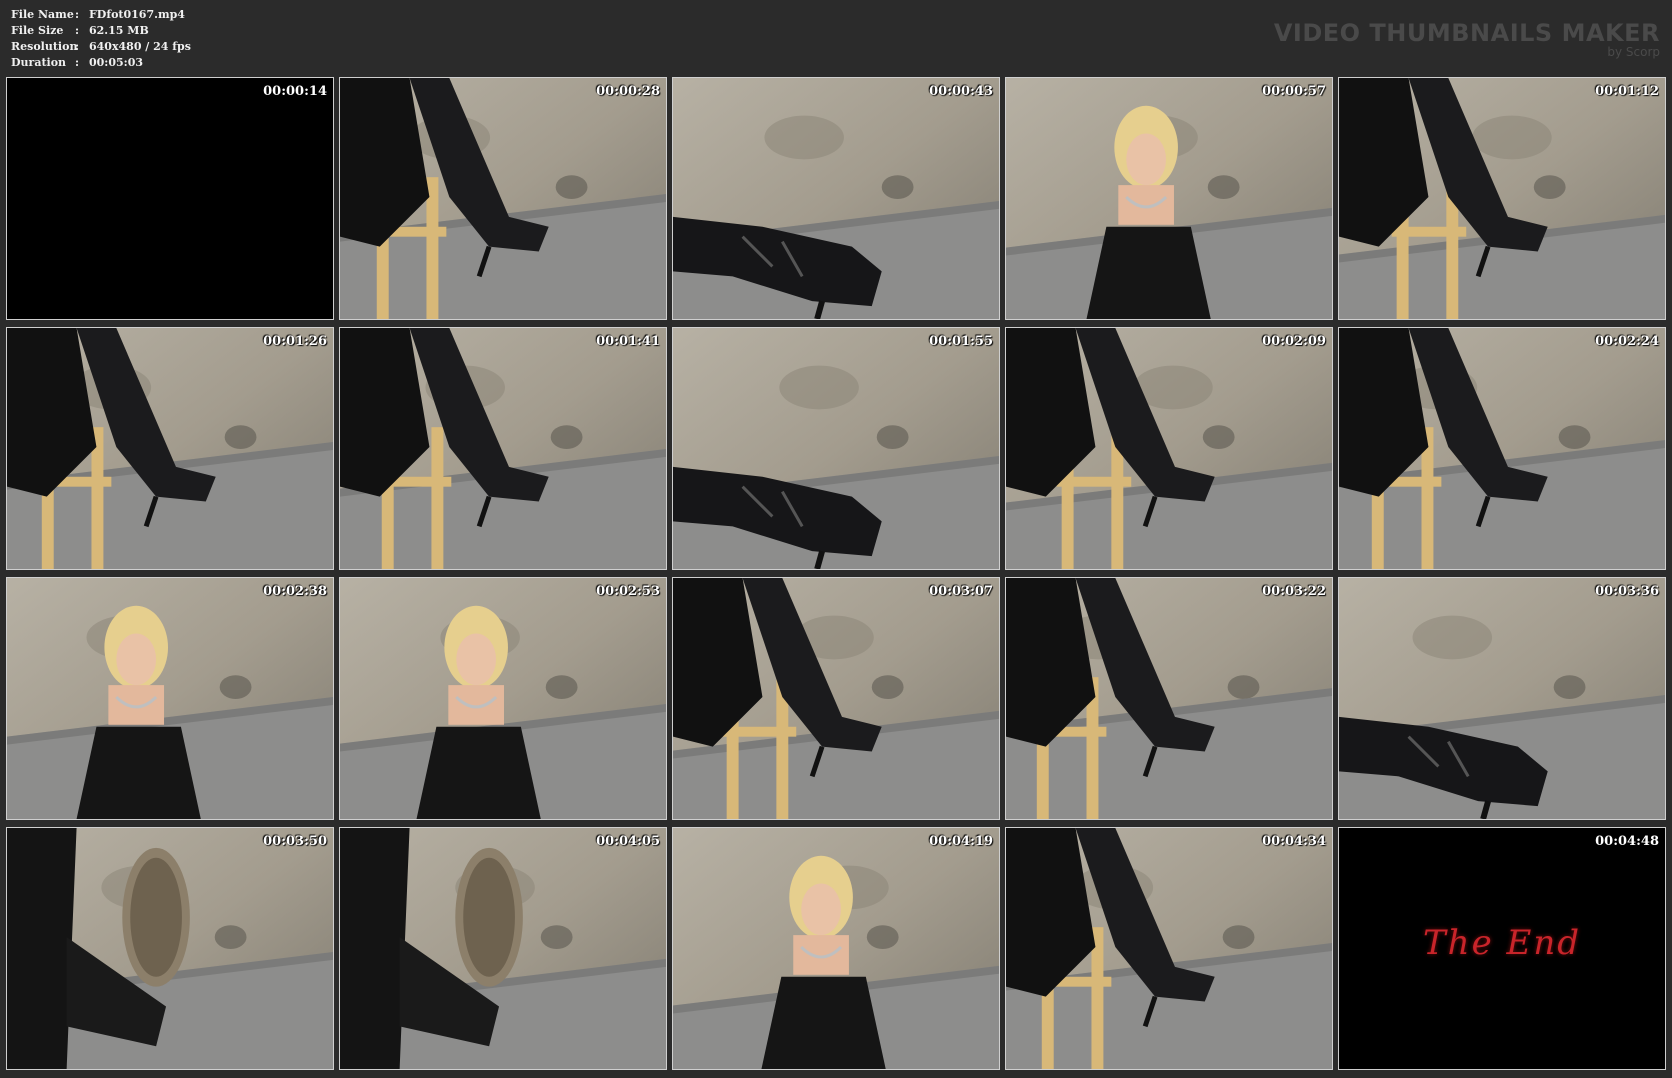 The image size is (1672, 1078). Describe the element at coordinates (1633, 52) in the screenshot. I see `brand-subtitle: by Scorp` at that location.